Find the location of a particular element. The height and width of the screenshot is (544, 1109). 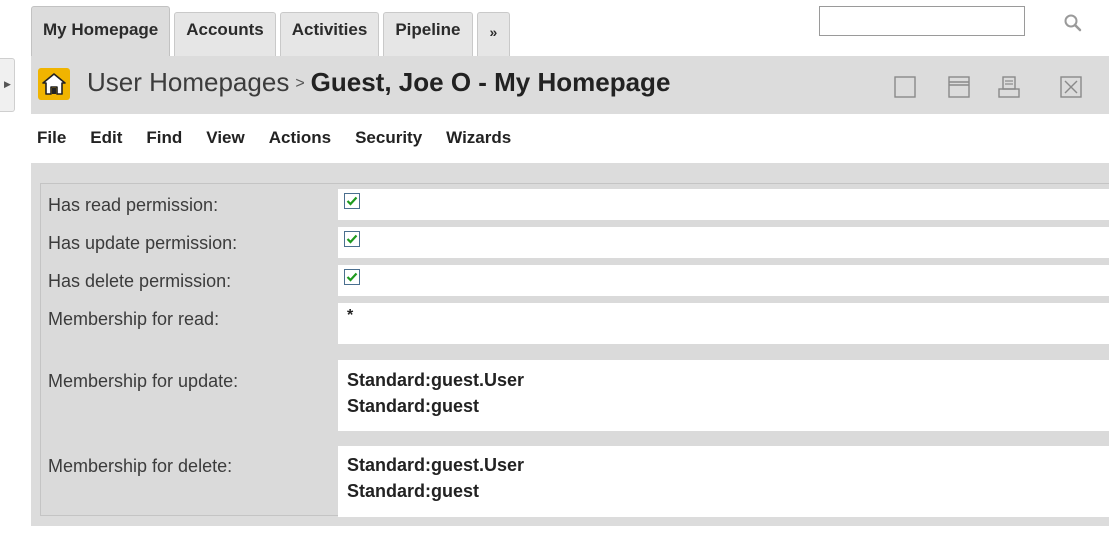

home-icon is located at coordinates (54, 84).